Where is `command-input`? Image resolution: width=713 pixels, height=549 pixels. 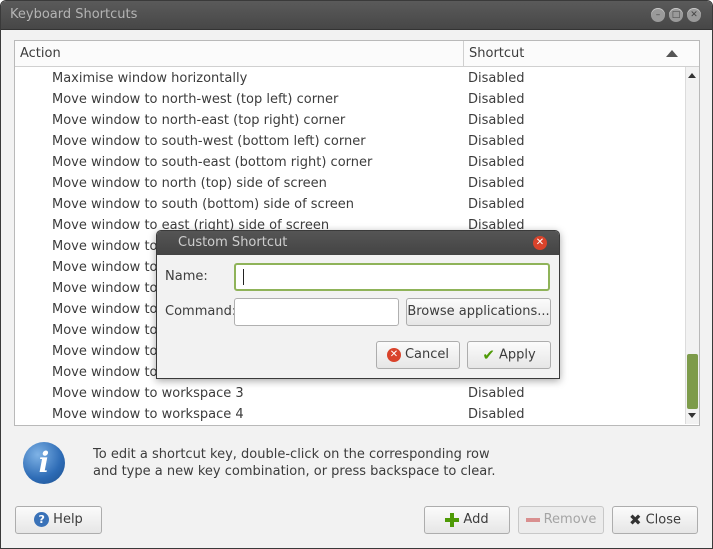
command-input is located at coordinates (316, 312).